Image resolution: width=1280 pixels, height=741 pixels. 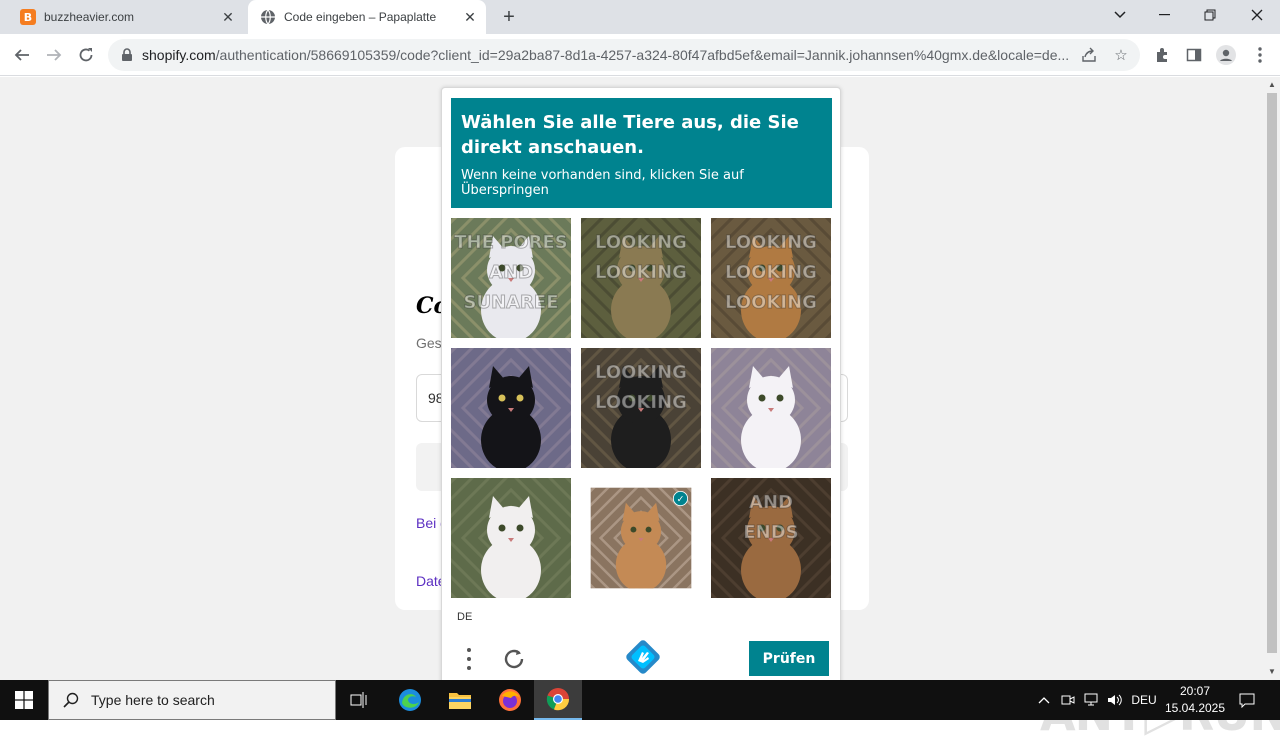 I want to click on taskbar-clock: 20:07 15.04.2025, so click(x=1195, y=700).